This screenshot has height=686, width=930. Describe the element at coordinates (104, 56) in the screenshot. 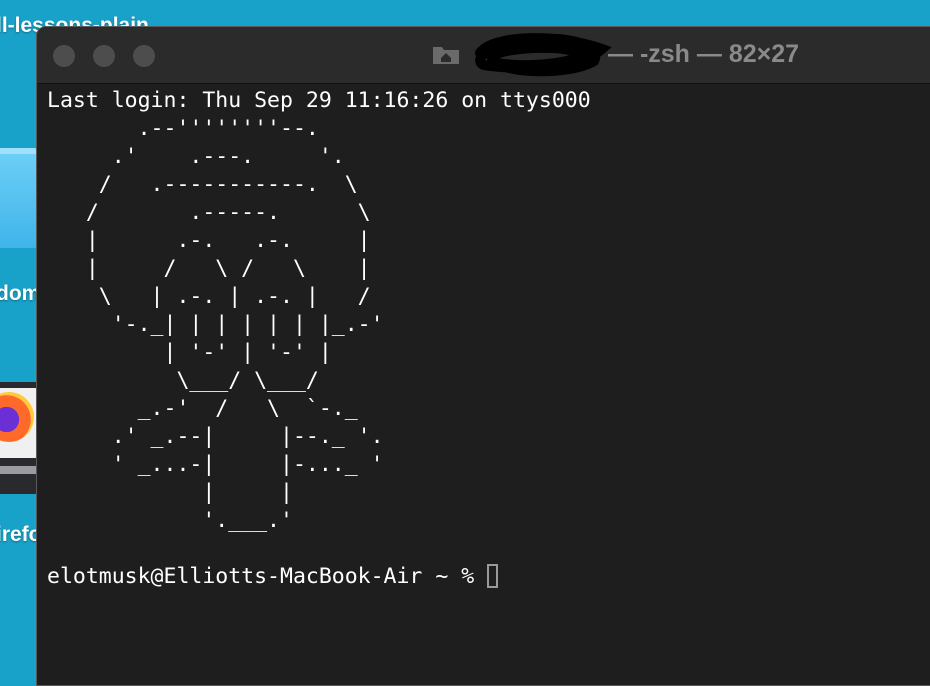

I see `minimize-button` at that location.